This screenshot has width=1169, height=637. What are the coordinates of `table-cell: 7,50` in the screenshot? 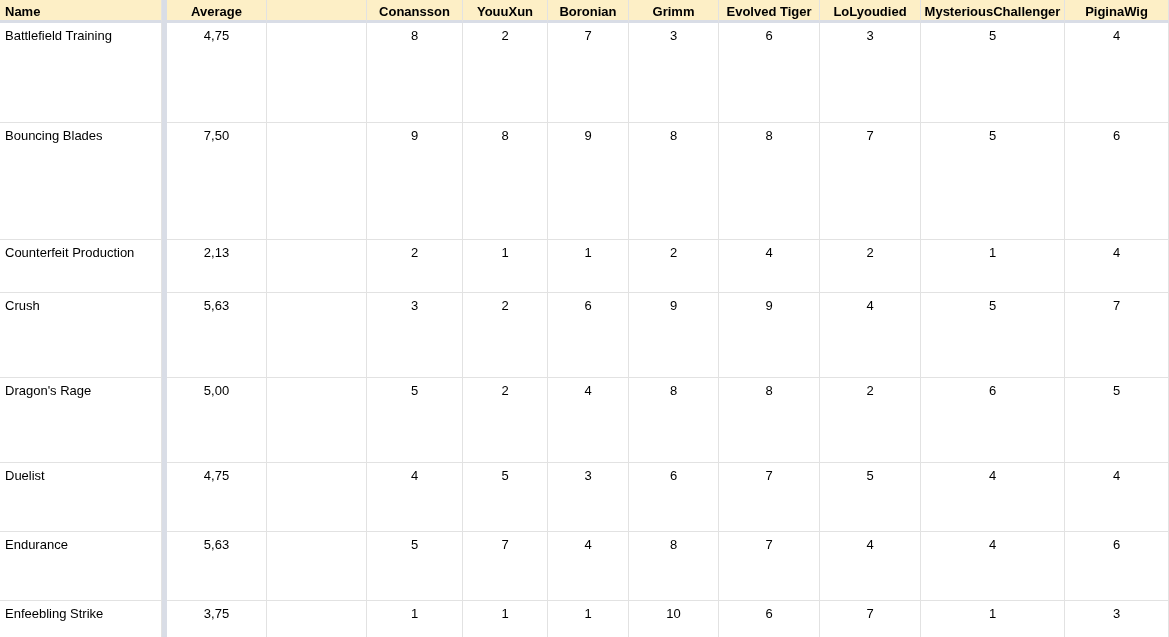 It's located at (217, 181).